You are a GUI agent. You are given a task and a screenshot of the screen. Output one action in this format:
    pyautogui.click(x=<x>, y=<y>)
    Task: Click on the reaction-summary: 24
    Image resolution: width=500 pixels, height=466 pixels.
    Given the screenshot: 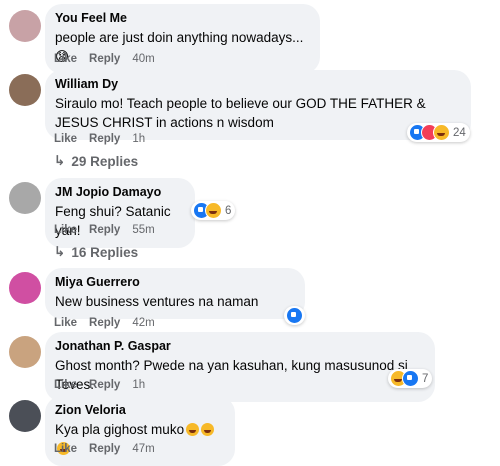 What is the action you would take?
    pyautogui.click(x=438, y=132)
    